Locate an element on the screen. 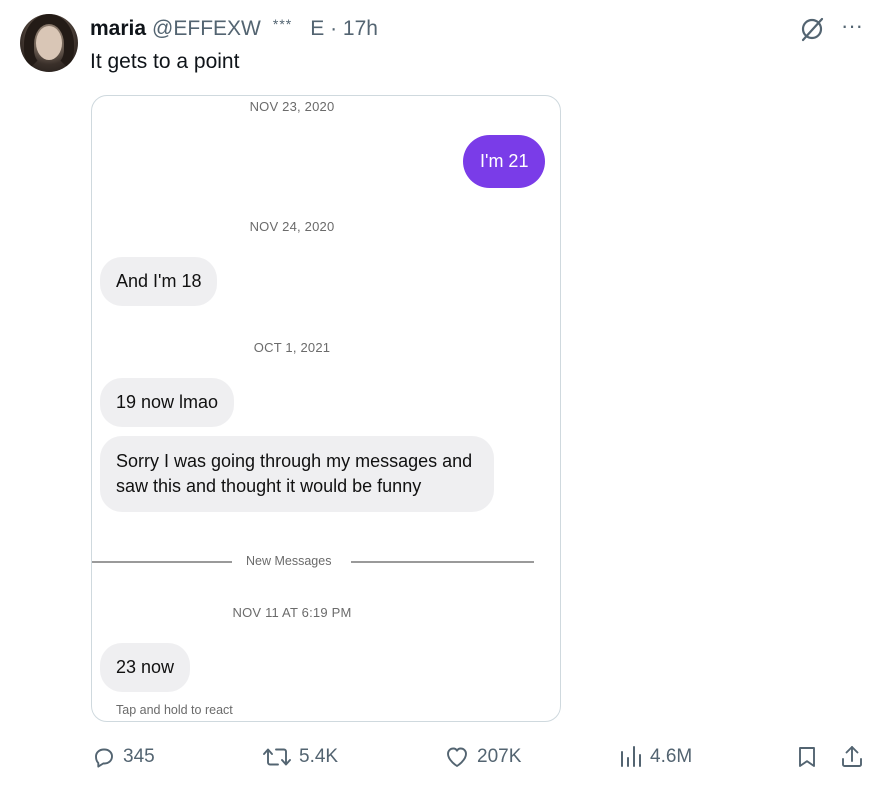  repost-count: 5.4K is located at coordinates (319, 756).